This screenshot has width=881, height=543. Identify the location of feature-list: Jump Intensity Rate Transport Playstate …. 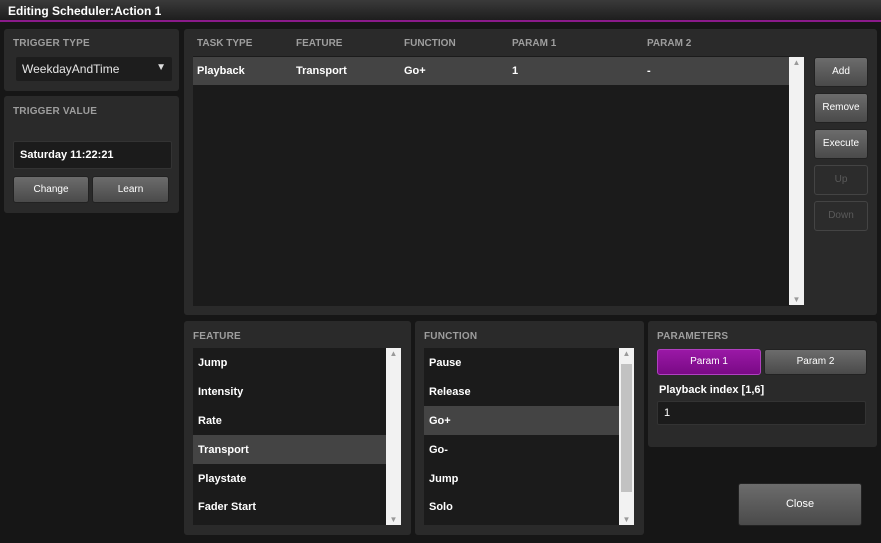
(289, 436).